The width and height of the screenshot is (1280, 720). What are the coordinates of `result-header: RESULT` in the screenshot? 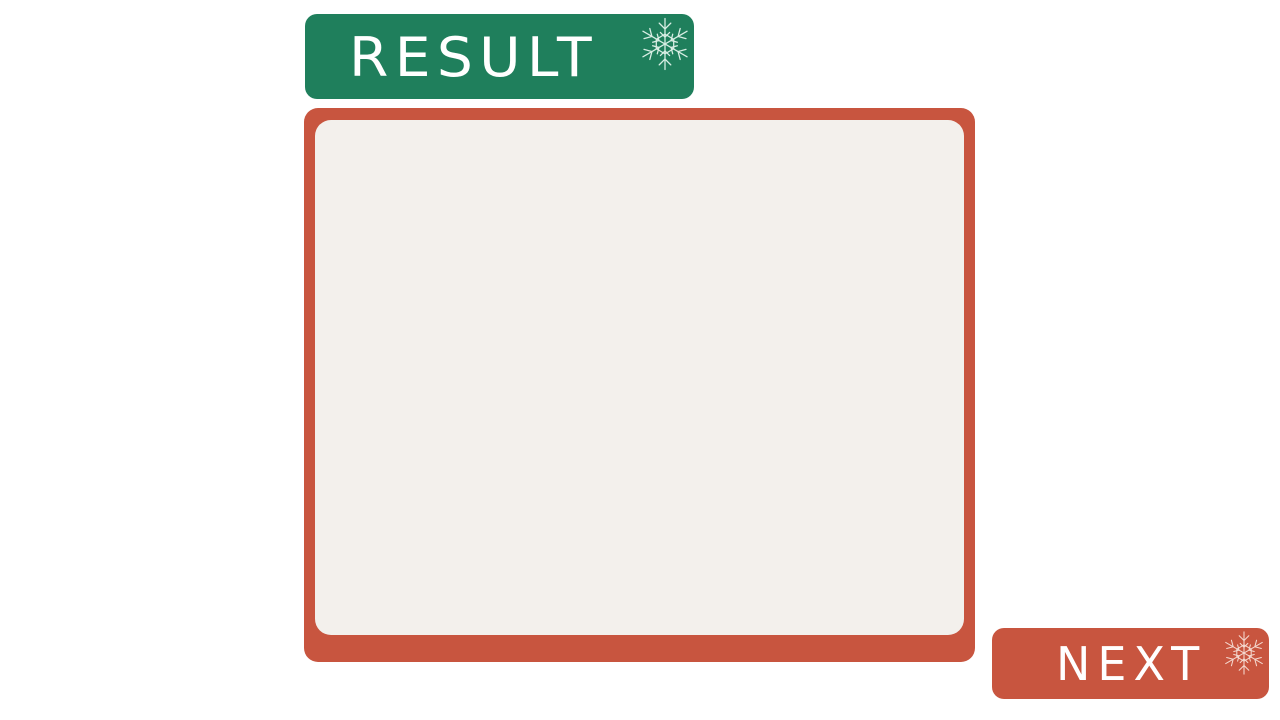 It's located at (499, 56).